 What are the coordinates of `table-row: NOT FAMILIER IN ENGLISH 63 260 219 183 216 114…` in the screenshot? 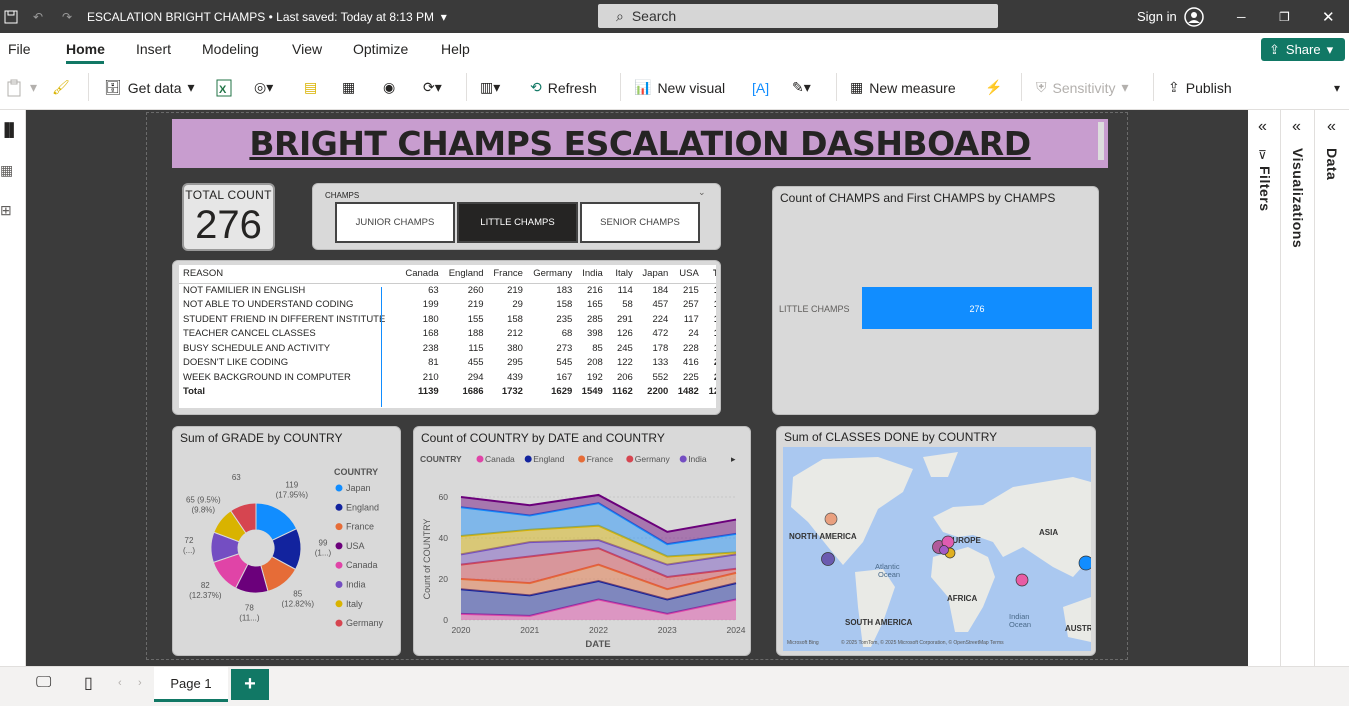 It's located at (447, 290).